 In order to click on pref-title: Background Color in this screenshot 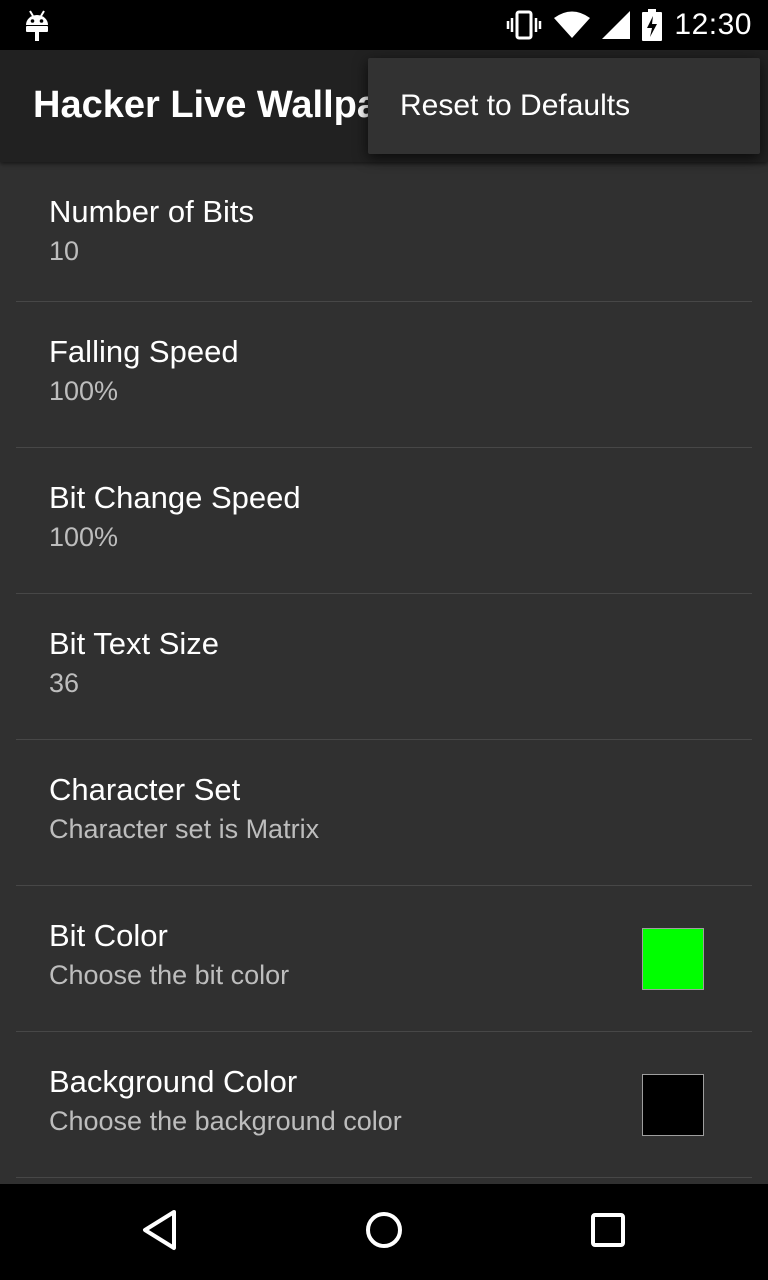, I will do `click(173, 1081)`.